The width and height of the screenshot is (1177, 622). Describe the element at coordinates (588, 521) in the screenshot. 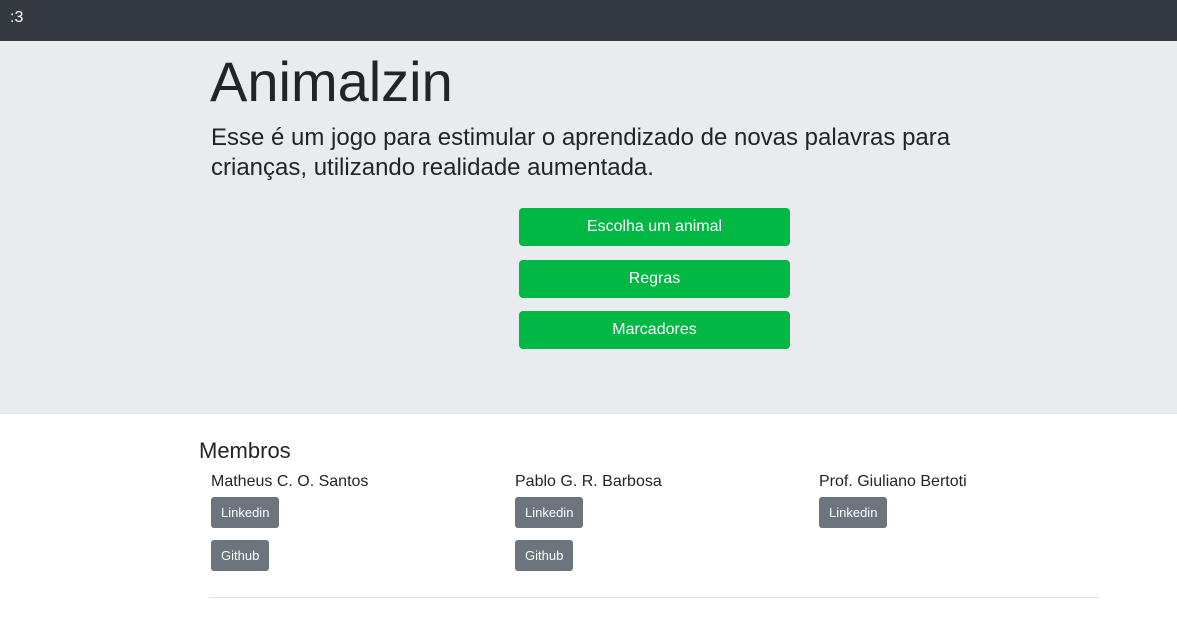

I see `member-card-pablo: Pablo G. R. Barbosa Linkedin Github` at that location.